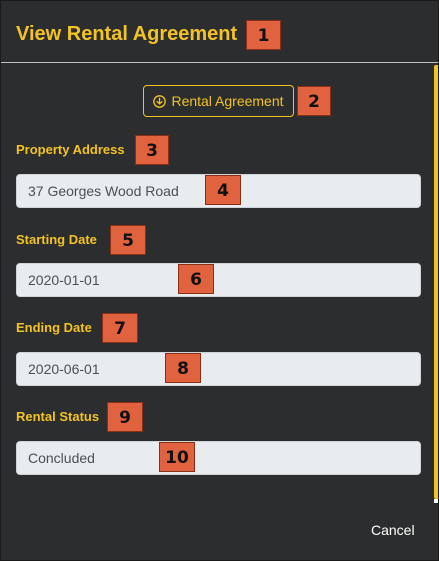 The width and height of the screenshot is (439, 561). What do you see at coordinates (218, 369) in the screenshot?
I see `ending-date-field` at bounding box center [218, 369].